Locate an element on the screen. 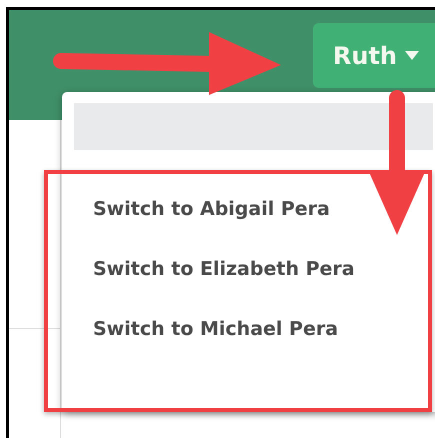 The width and height of the screenshot is (435, 438). caret-icon is located at coordinates (412, 55).